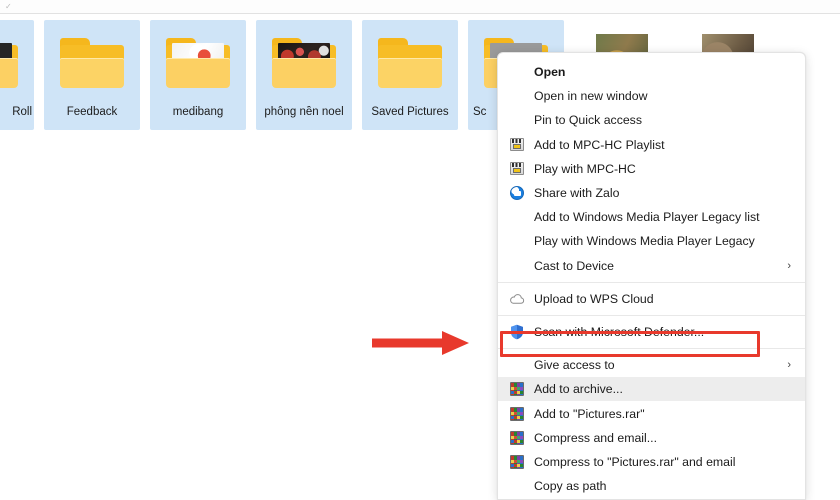  I want to click on zalo-icon, so click(517, 193).